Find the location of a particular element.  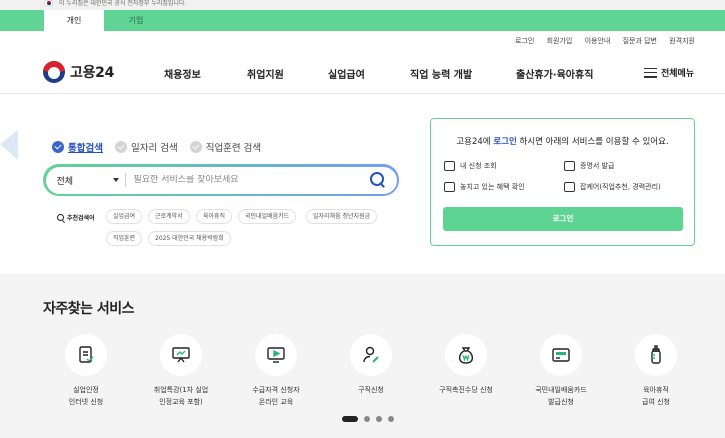

search-tab-training: 직업훈련 검색 is located at coordinates (225, 147).